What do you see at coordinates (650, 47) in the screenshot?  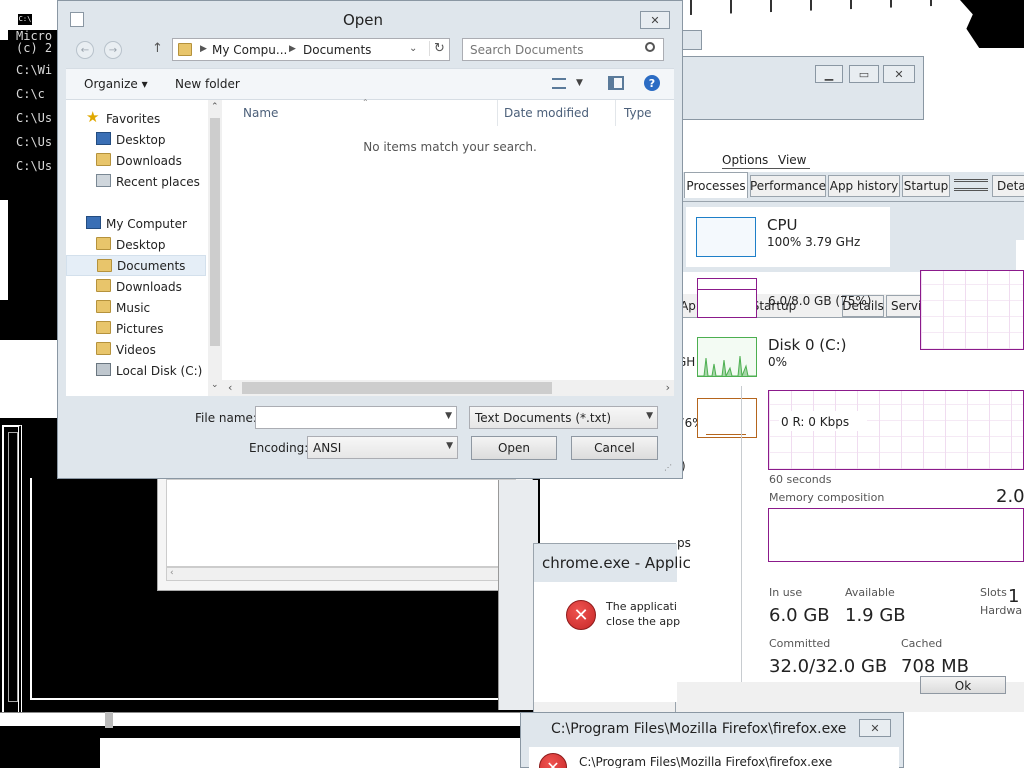 I see `search-icon` at bounding box center [650, 47].